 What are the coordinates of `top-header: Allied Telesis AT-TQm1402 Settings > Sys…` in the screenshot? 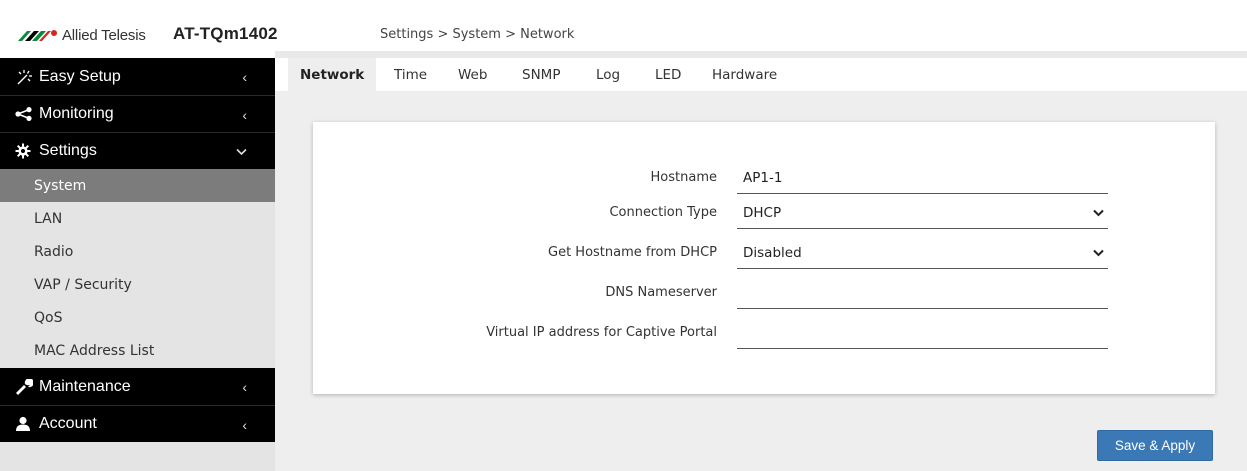 It's located at (623, 29).